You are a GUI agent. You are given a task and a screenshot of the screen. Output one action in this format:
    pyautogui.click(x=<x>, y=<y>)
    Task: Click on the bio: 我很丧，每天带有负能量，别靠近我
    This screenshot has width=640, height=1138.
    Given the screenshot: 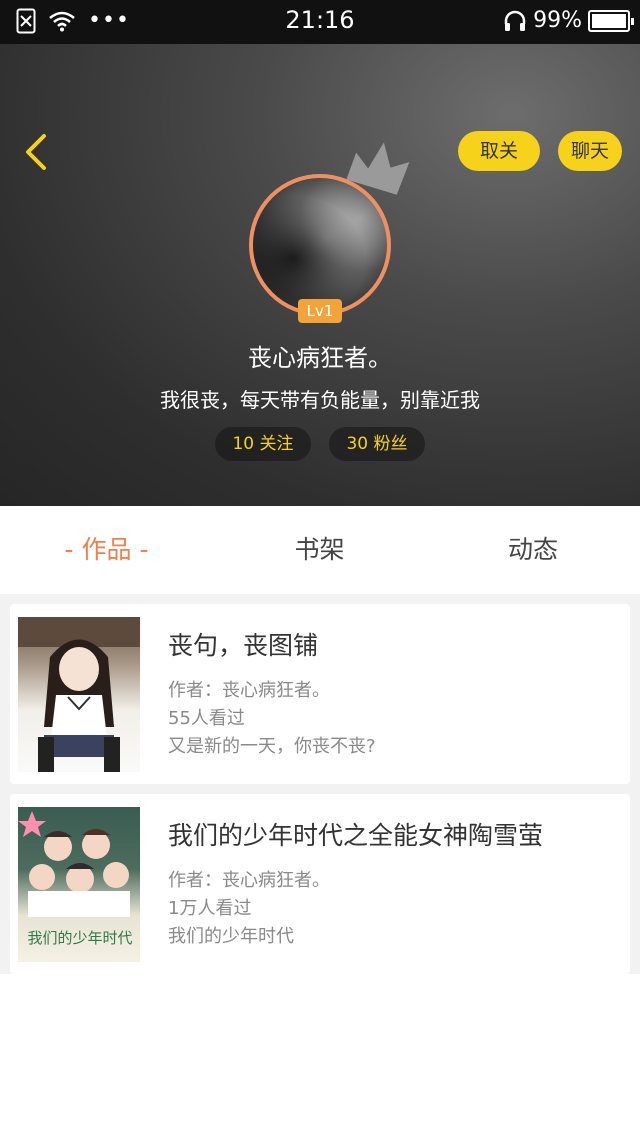 What is the action you would take?
    pyautogui.click(x=320, y=400)
    